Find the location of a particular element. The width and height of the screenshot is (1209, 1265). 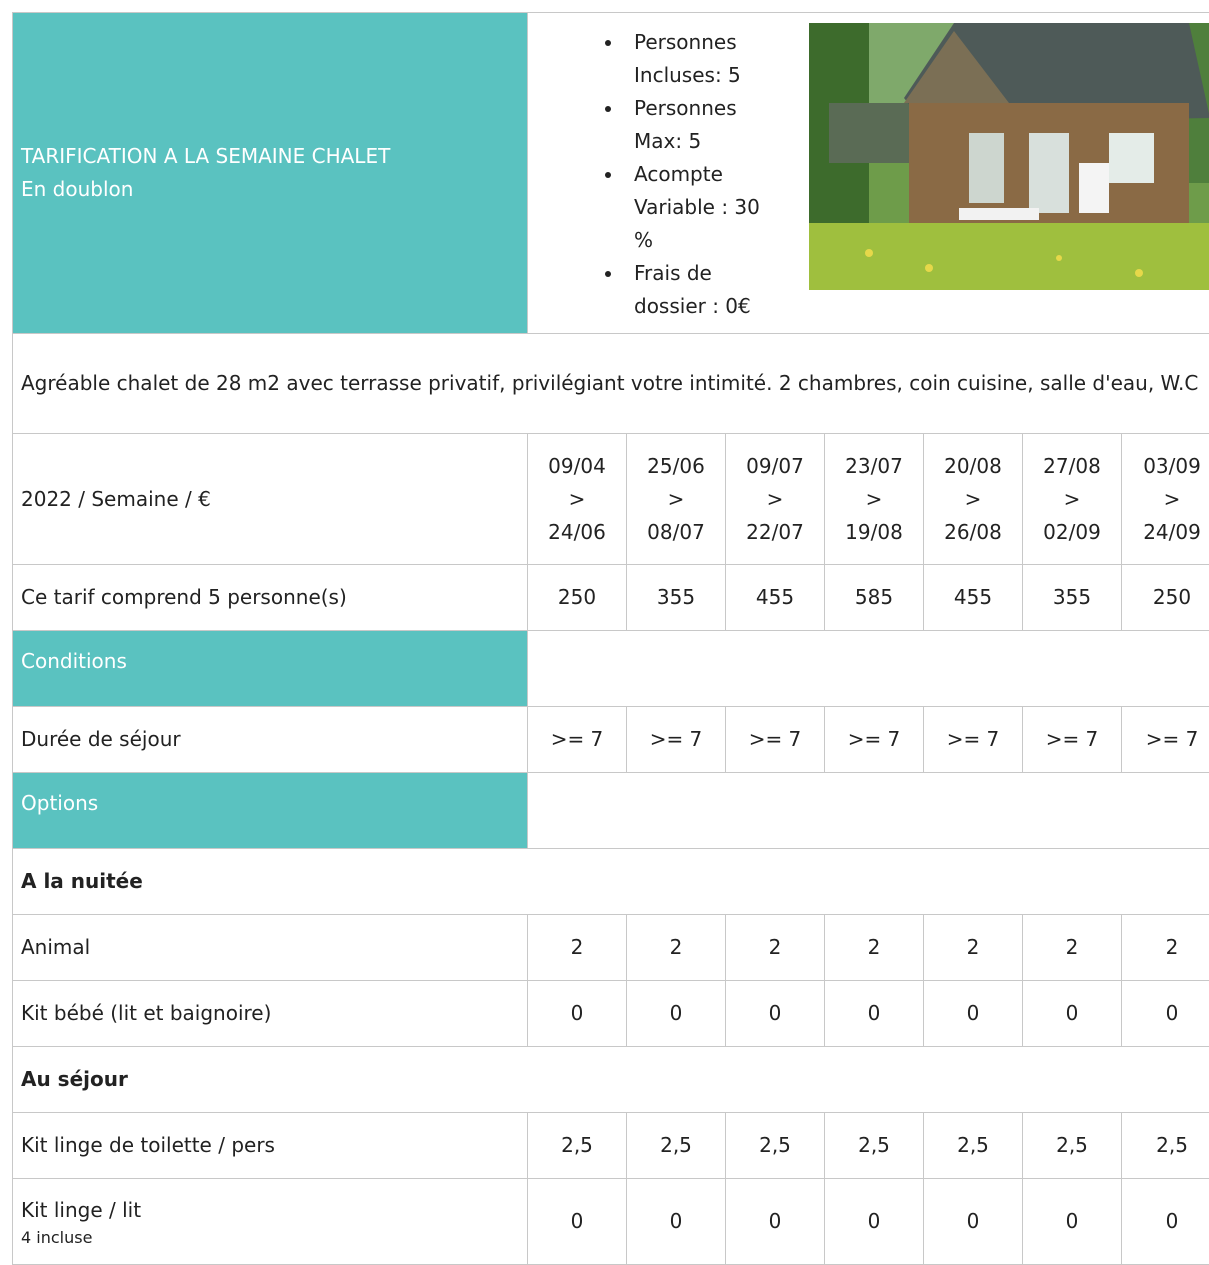

per-stay-title: Au séjour is located at coordinates (611, 1080).